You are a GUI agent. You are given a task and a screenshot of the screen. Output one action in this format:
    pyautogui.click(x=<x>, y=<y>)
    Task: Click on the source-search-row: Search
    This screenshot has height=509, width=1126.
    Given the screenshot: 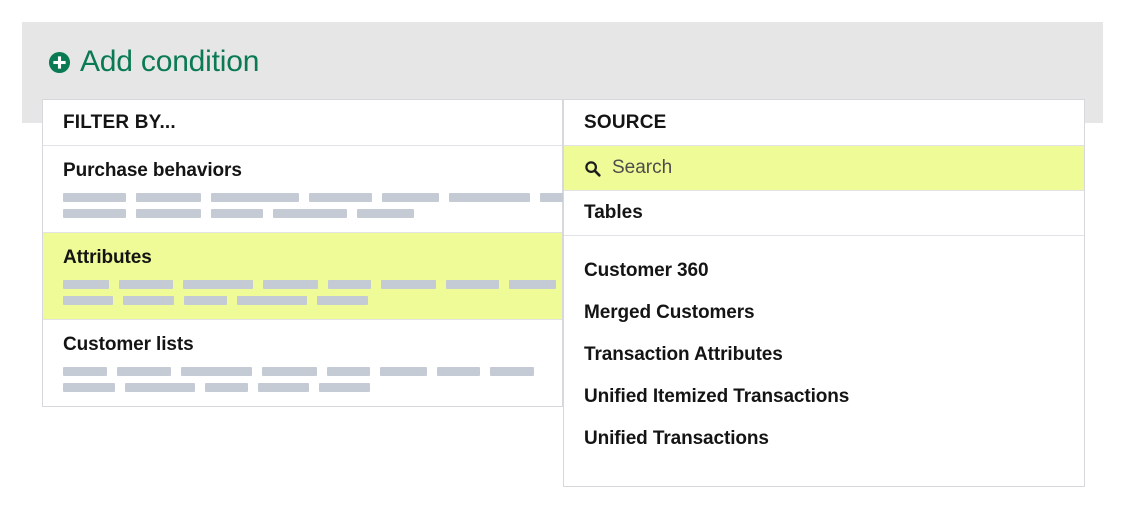 What is the action you would take?
    pyautogui.click(x=824, y=168)
    